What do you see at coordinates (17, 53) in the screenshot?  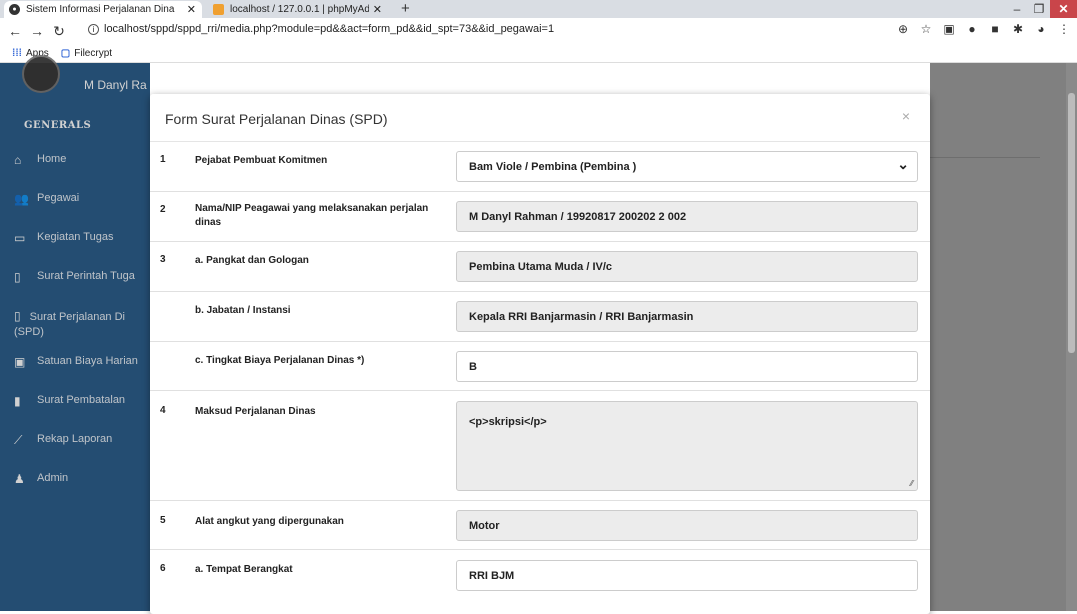 I see `apps-grid-icon: ⁞⁞⁞` at bounding box center [17, 53].